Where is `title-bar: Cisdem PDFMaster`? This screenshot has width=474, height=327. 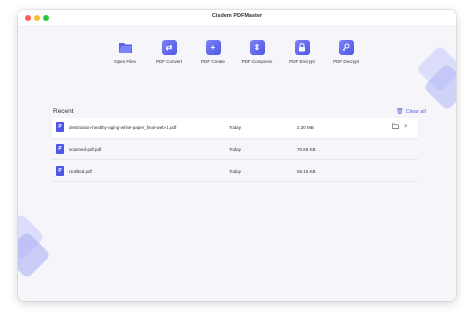 title-bar: Cisdem PDFMaster is located at coordinates (237, 18).